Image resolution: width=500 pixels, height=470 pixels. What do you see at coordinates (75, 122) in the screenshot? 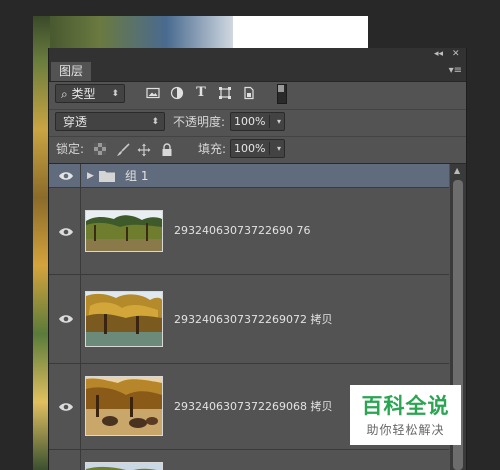
I see `blend-mode-value: 穿透` at bounding box center [75, 122].